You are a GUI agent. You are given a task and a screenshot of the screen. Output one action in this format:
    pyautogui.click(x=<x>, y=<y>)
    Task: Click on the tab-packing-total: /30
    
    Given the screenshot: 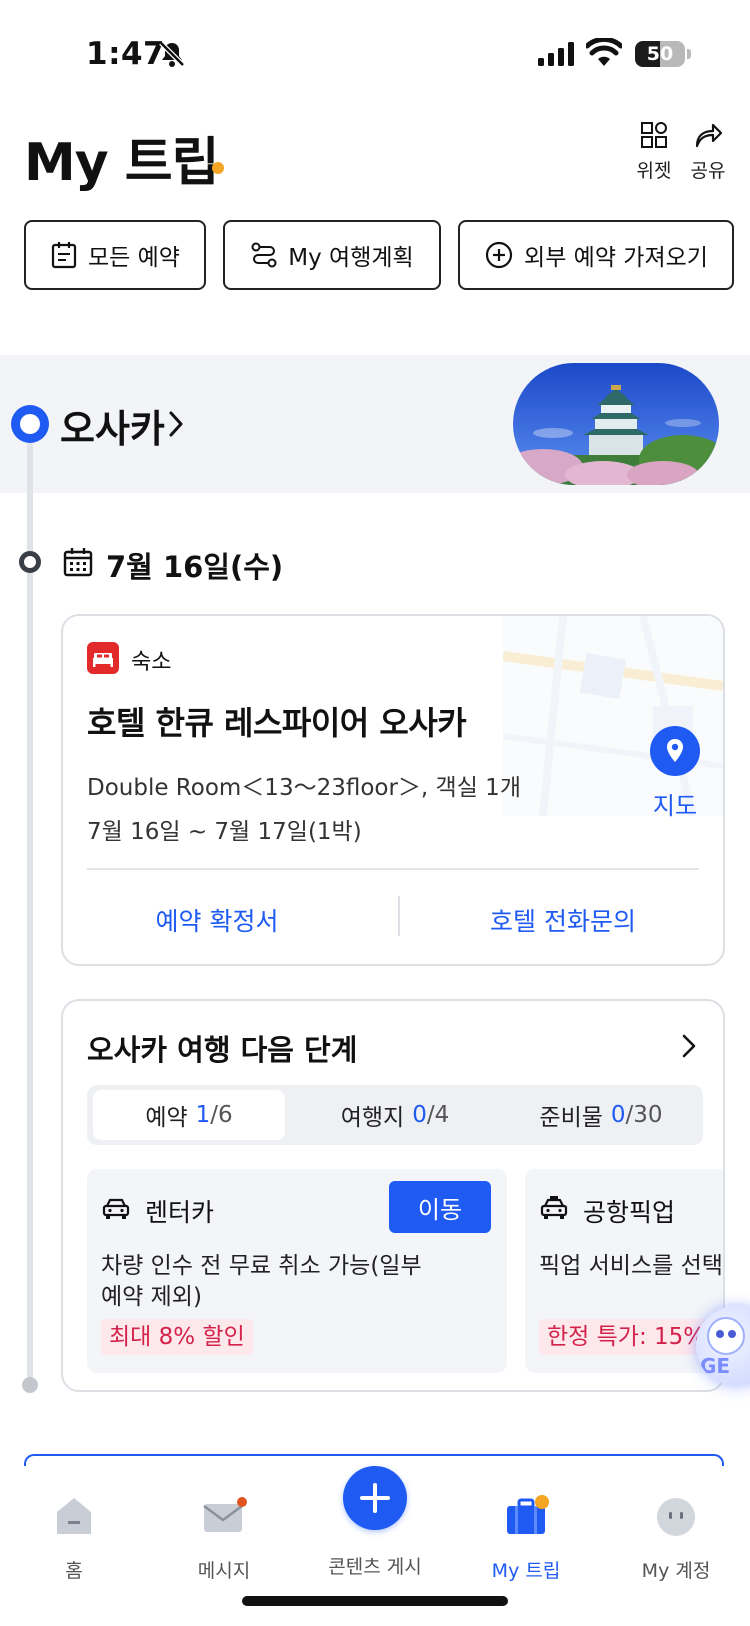 What is the action you would take?
    pyautogui.click(x=644, y=1115)
    